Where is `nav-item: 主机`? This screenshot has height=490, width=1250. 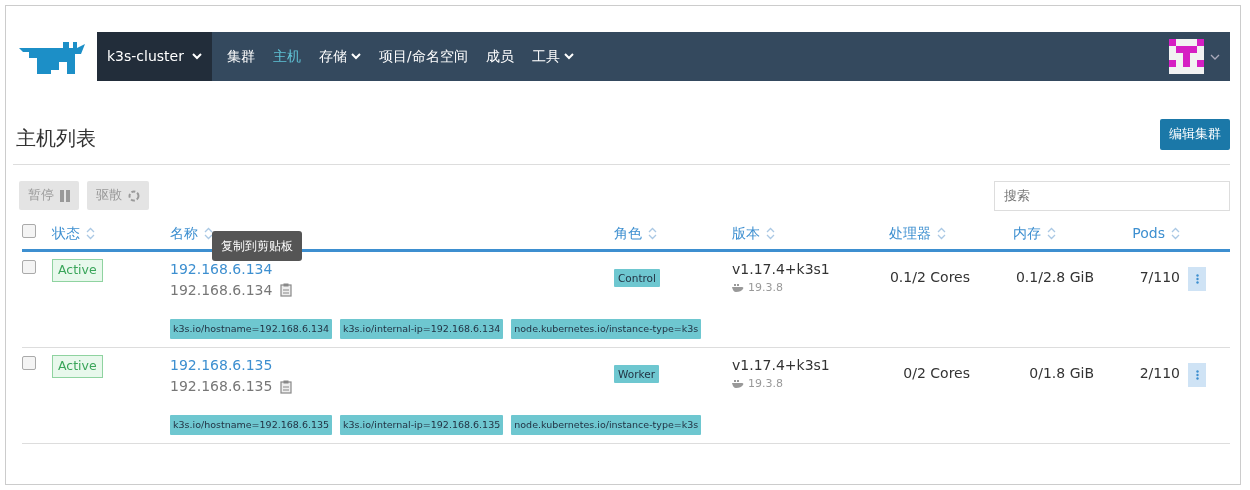 nav-item: 主机 is located at coordinates (287, 56).